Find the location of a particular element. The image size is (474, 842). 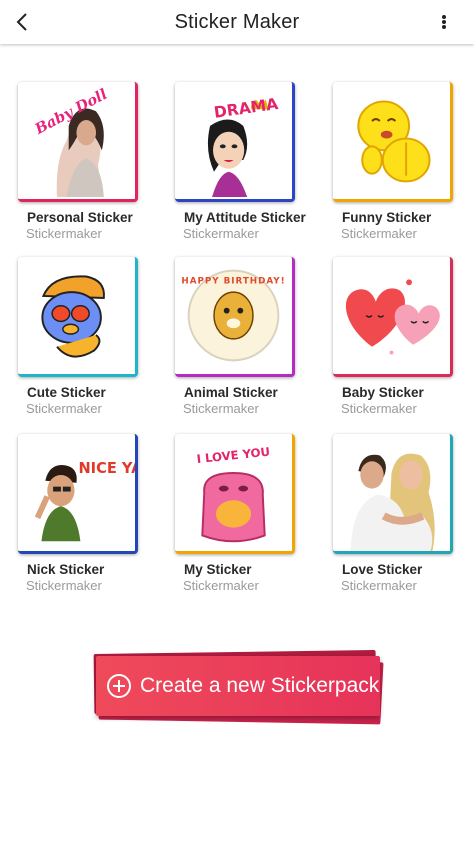

sticker-art-text: NICE YAA is located at coordinates (106, 468).